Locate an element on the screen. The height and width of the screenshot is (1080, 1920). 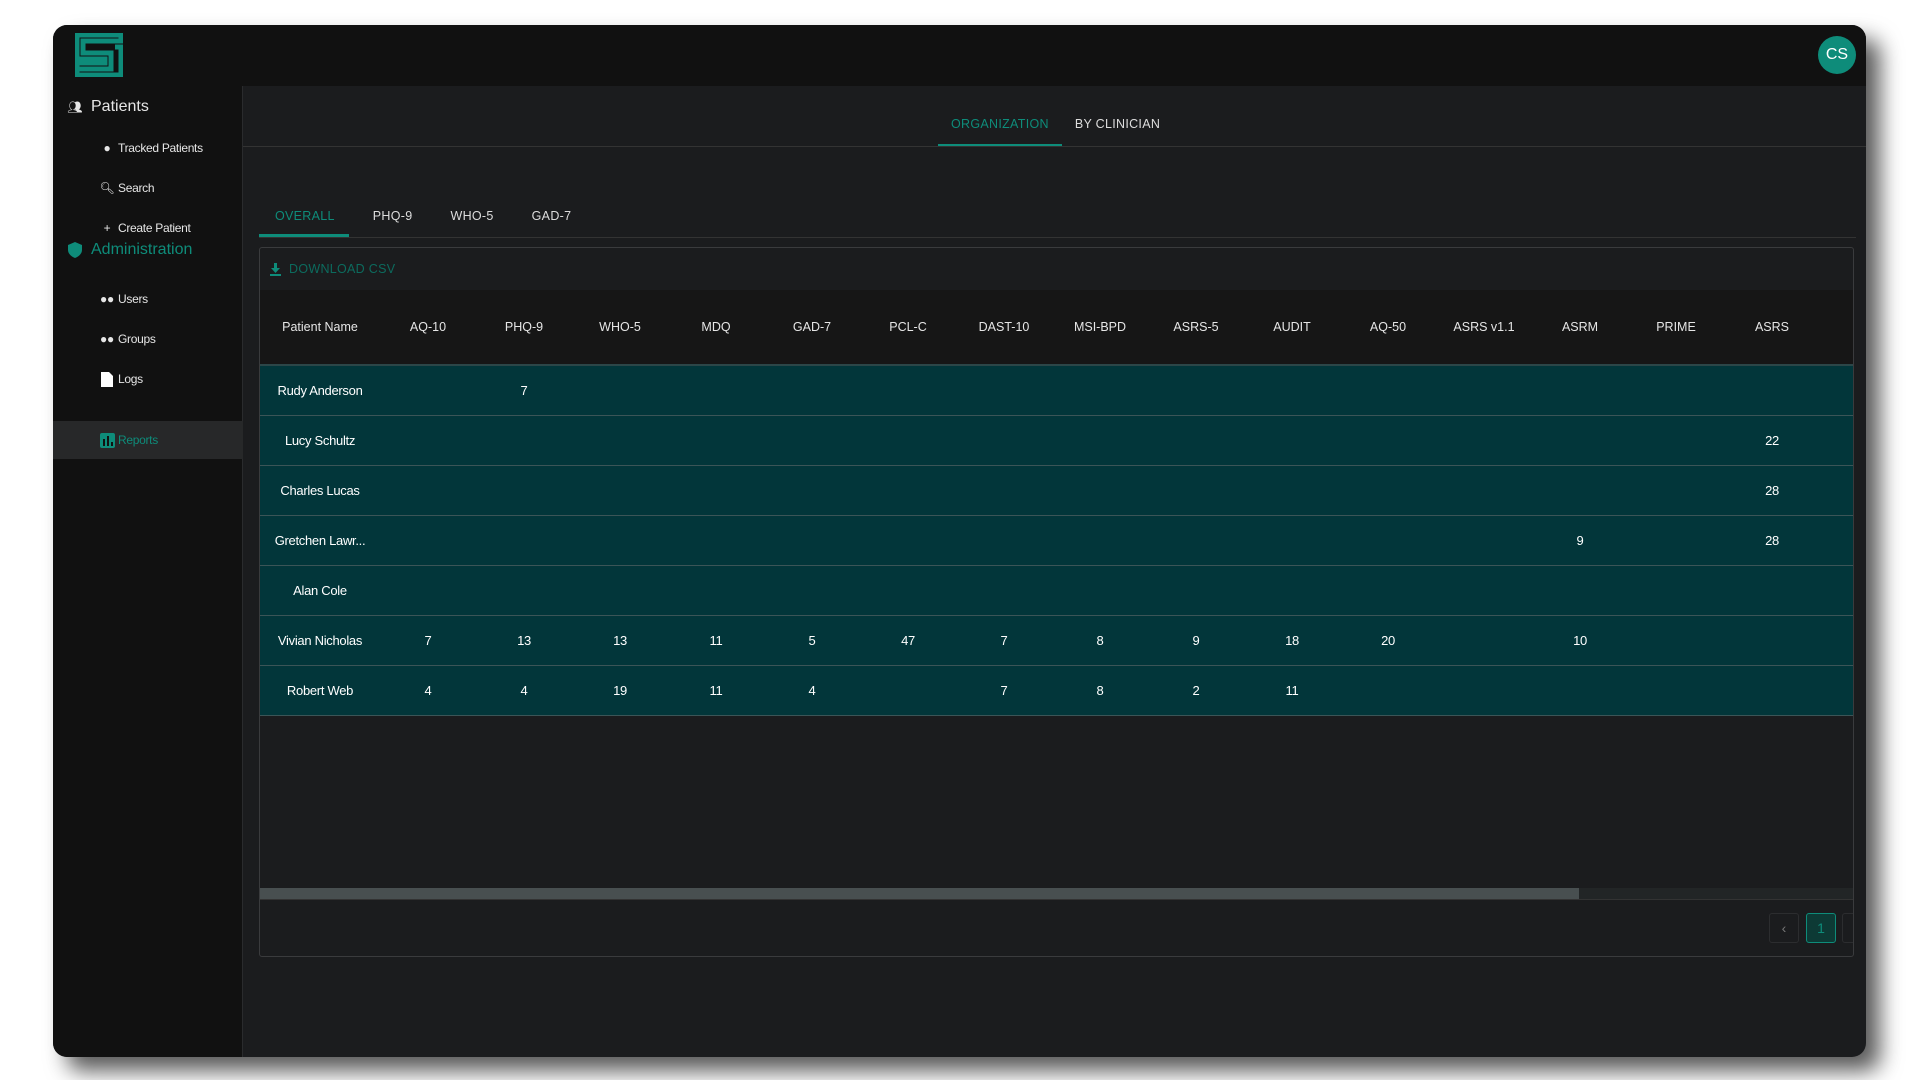
table-footer is located at coordinates (1056, 899).